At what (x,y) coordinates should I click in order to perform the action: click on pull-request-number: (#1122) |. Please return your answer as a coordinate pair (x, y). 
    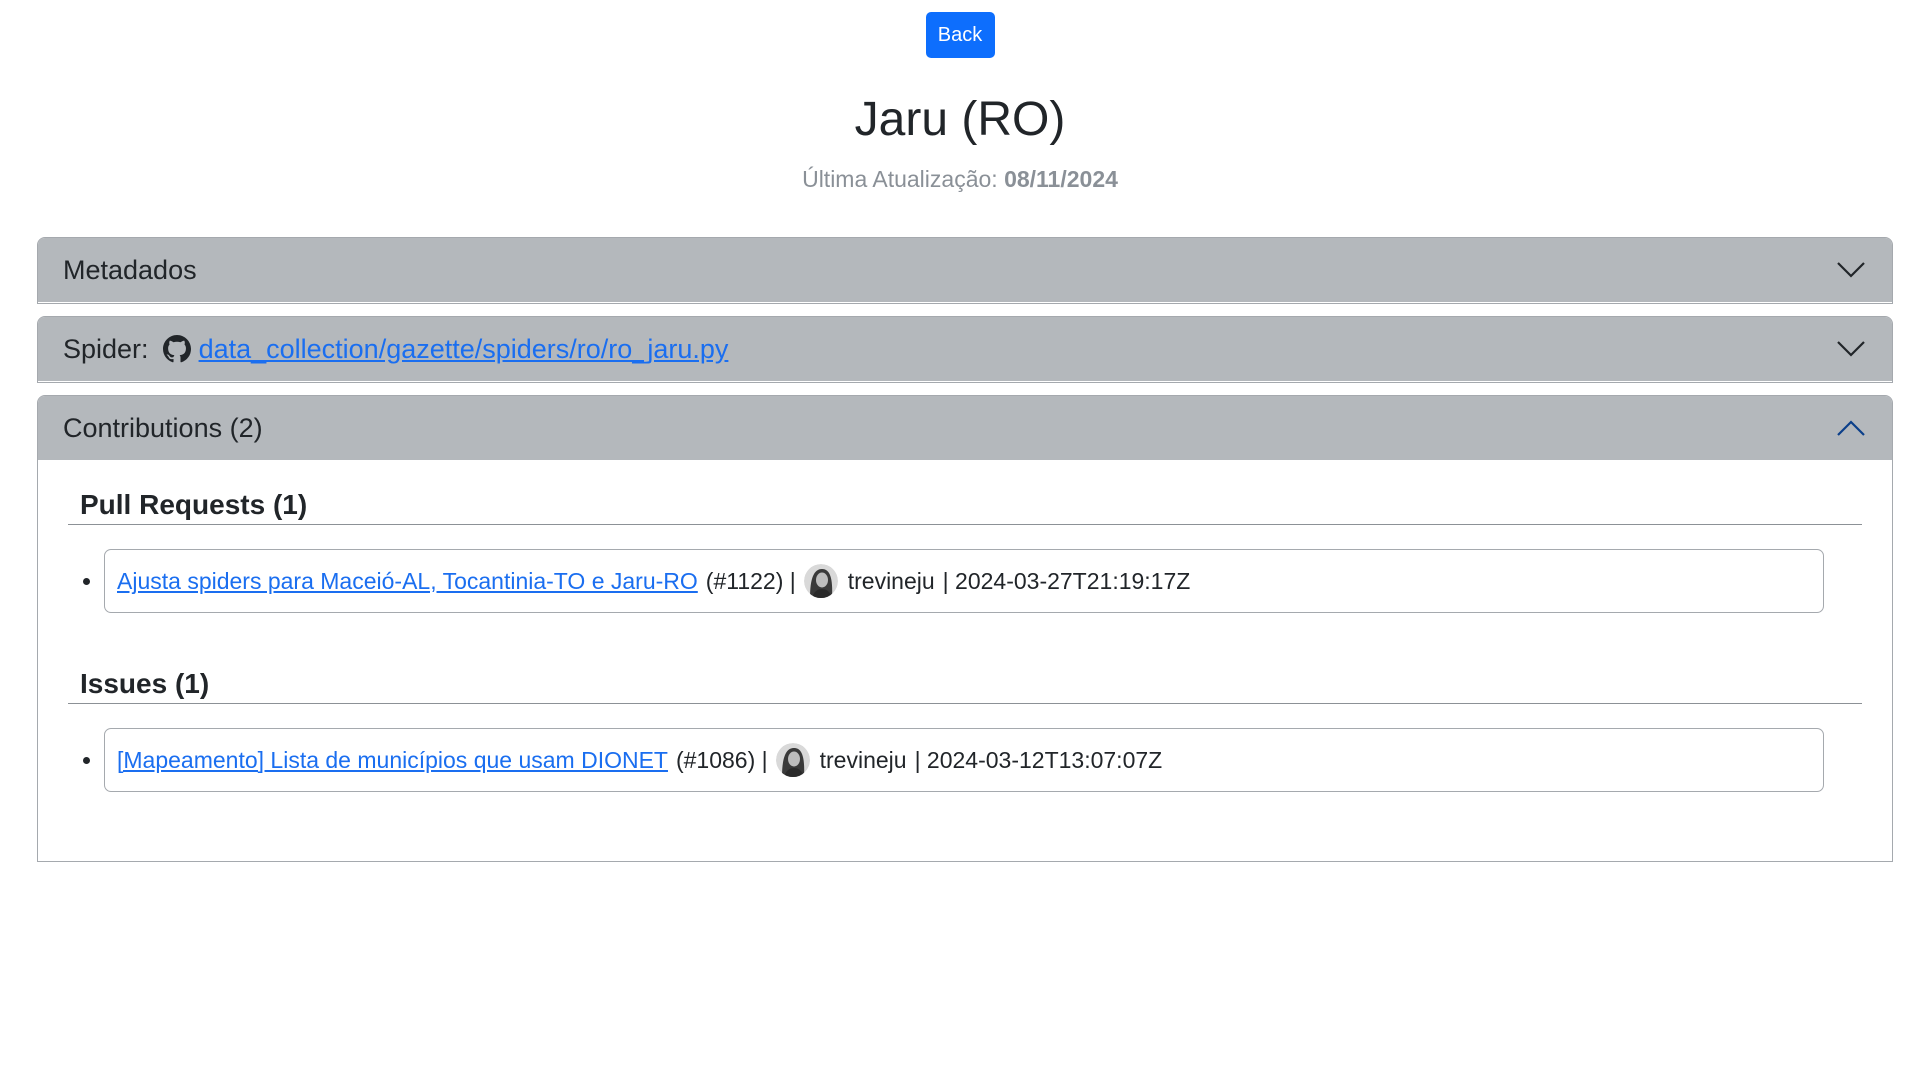
    Looking at the image, I should click on (750, 580).